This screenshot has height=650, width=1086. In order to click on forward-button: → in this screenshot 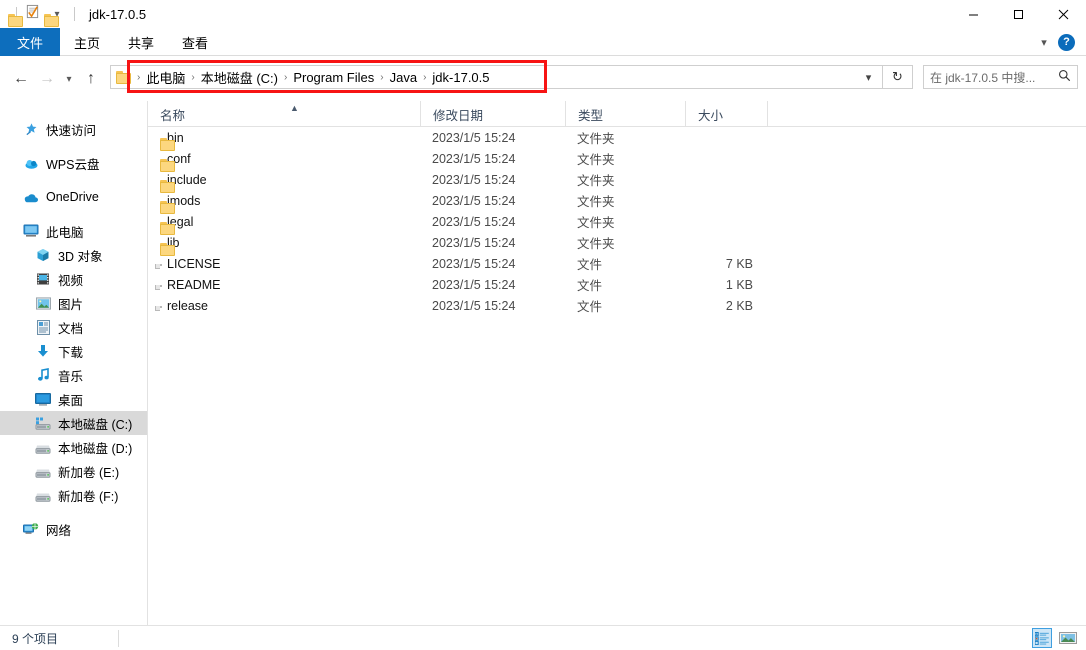, I will do `click(47, 79)`.